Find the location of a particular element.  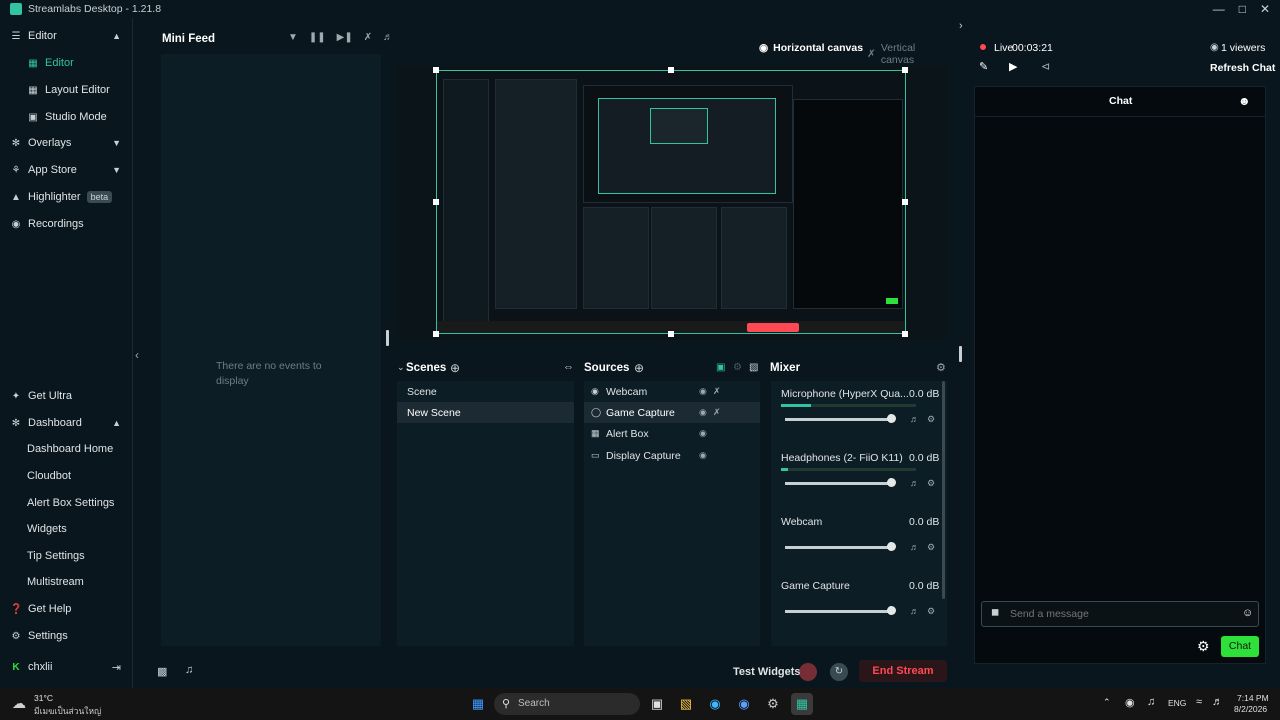

resize-handle-bl is located at coordinates (436, 334).